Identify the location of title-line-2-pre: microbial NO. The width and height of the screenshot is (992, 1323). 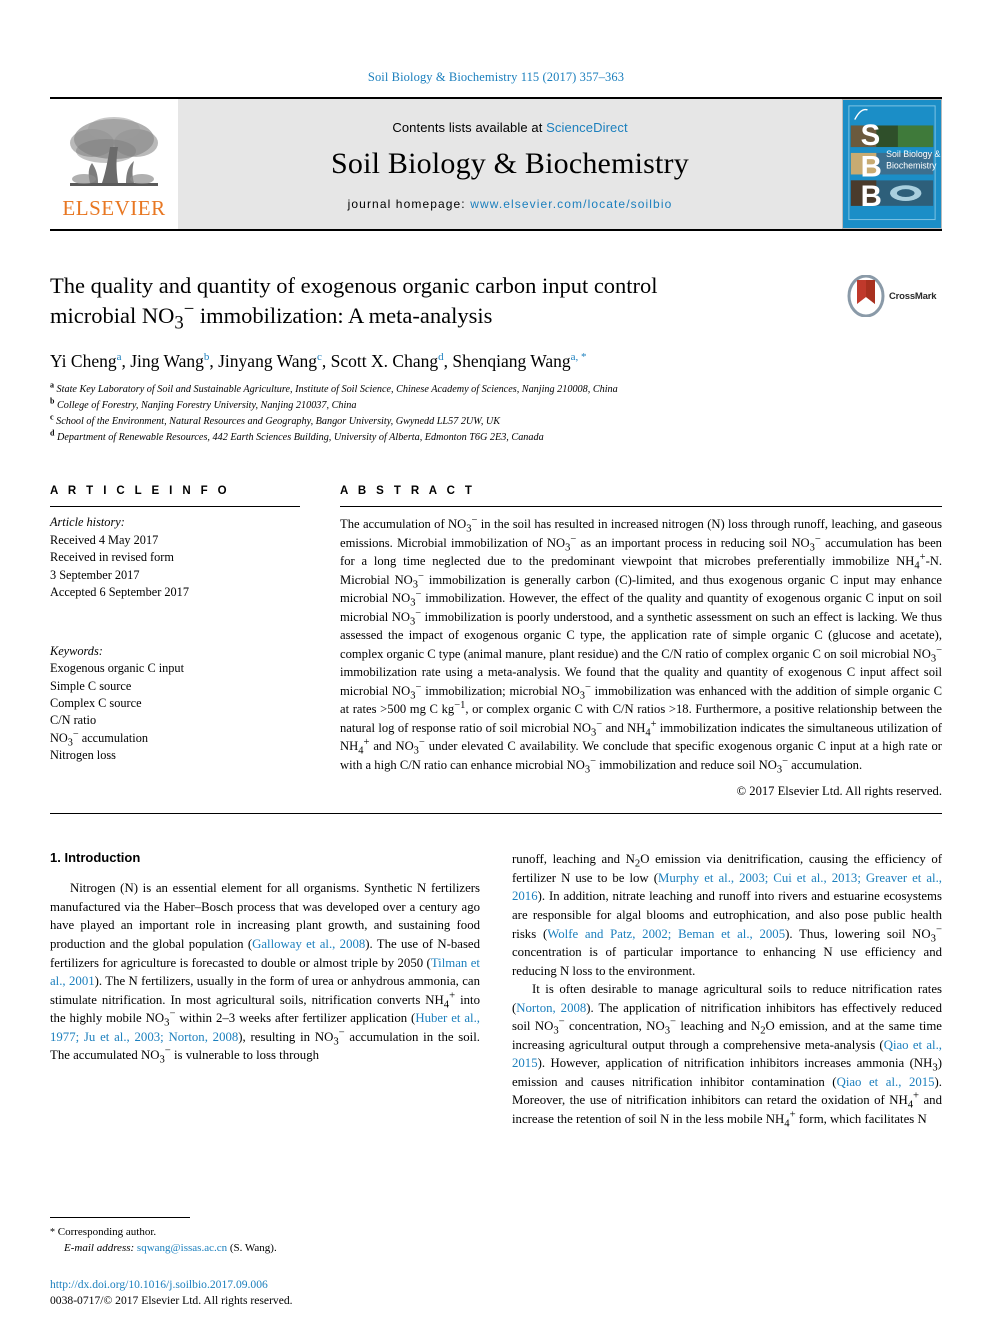
(112, 315).